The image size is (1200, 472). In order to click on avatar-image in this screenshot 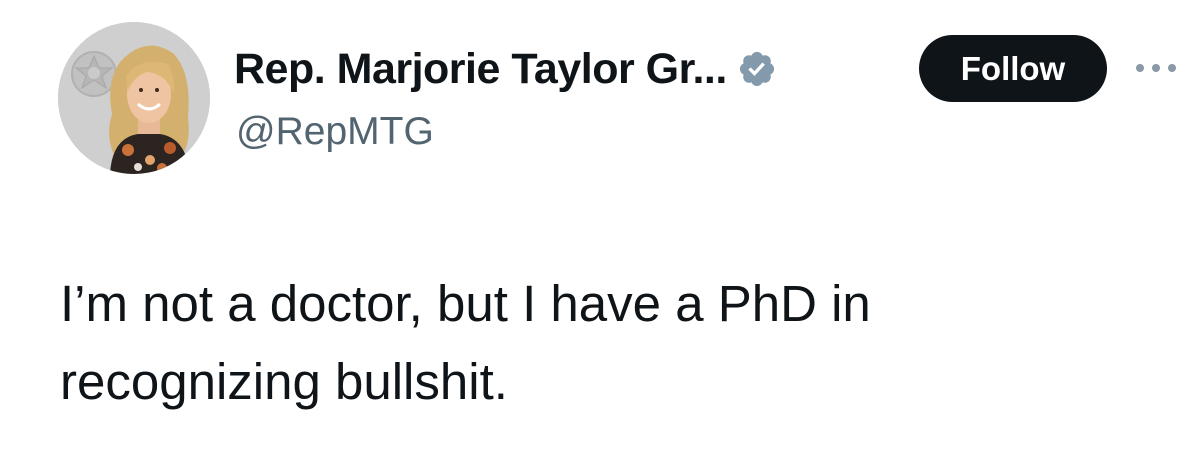, I will do `click(134, 98)`.